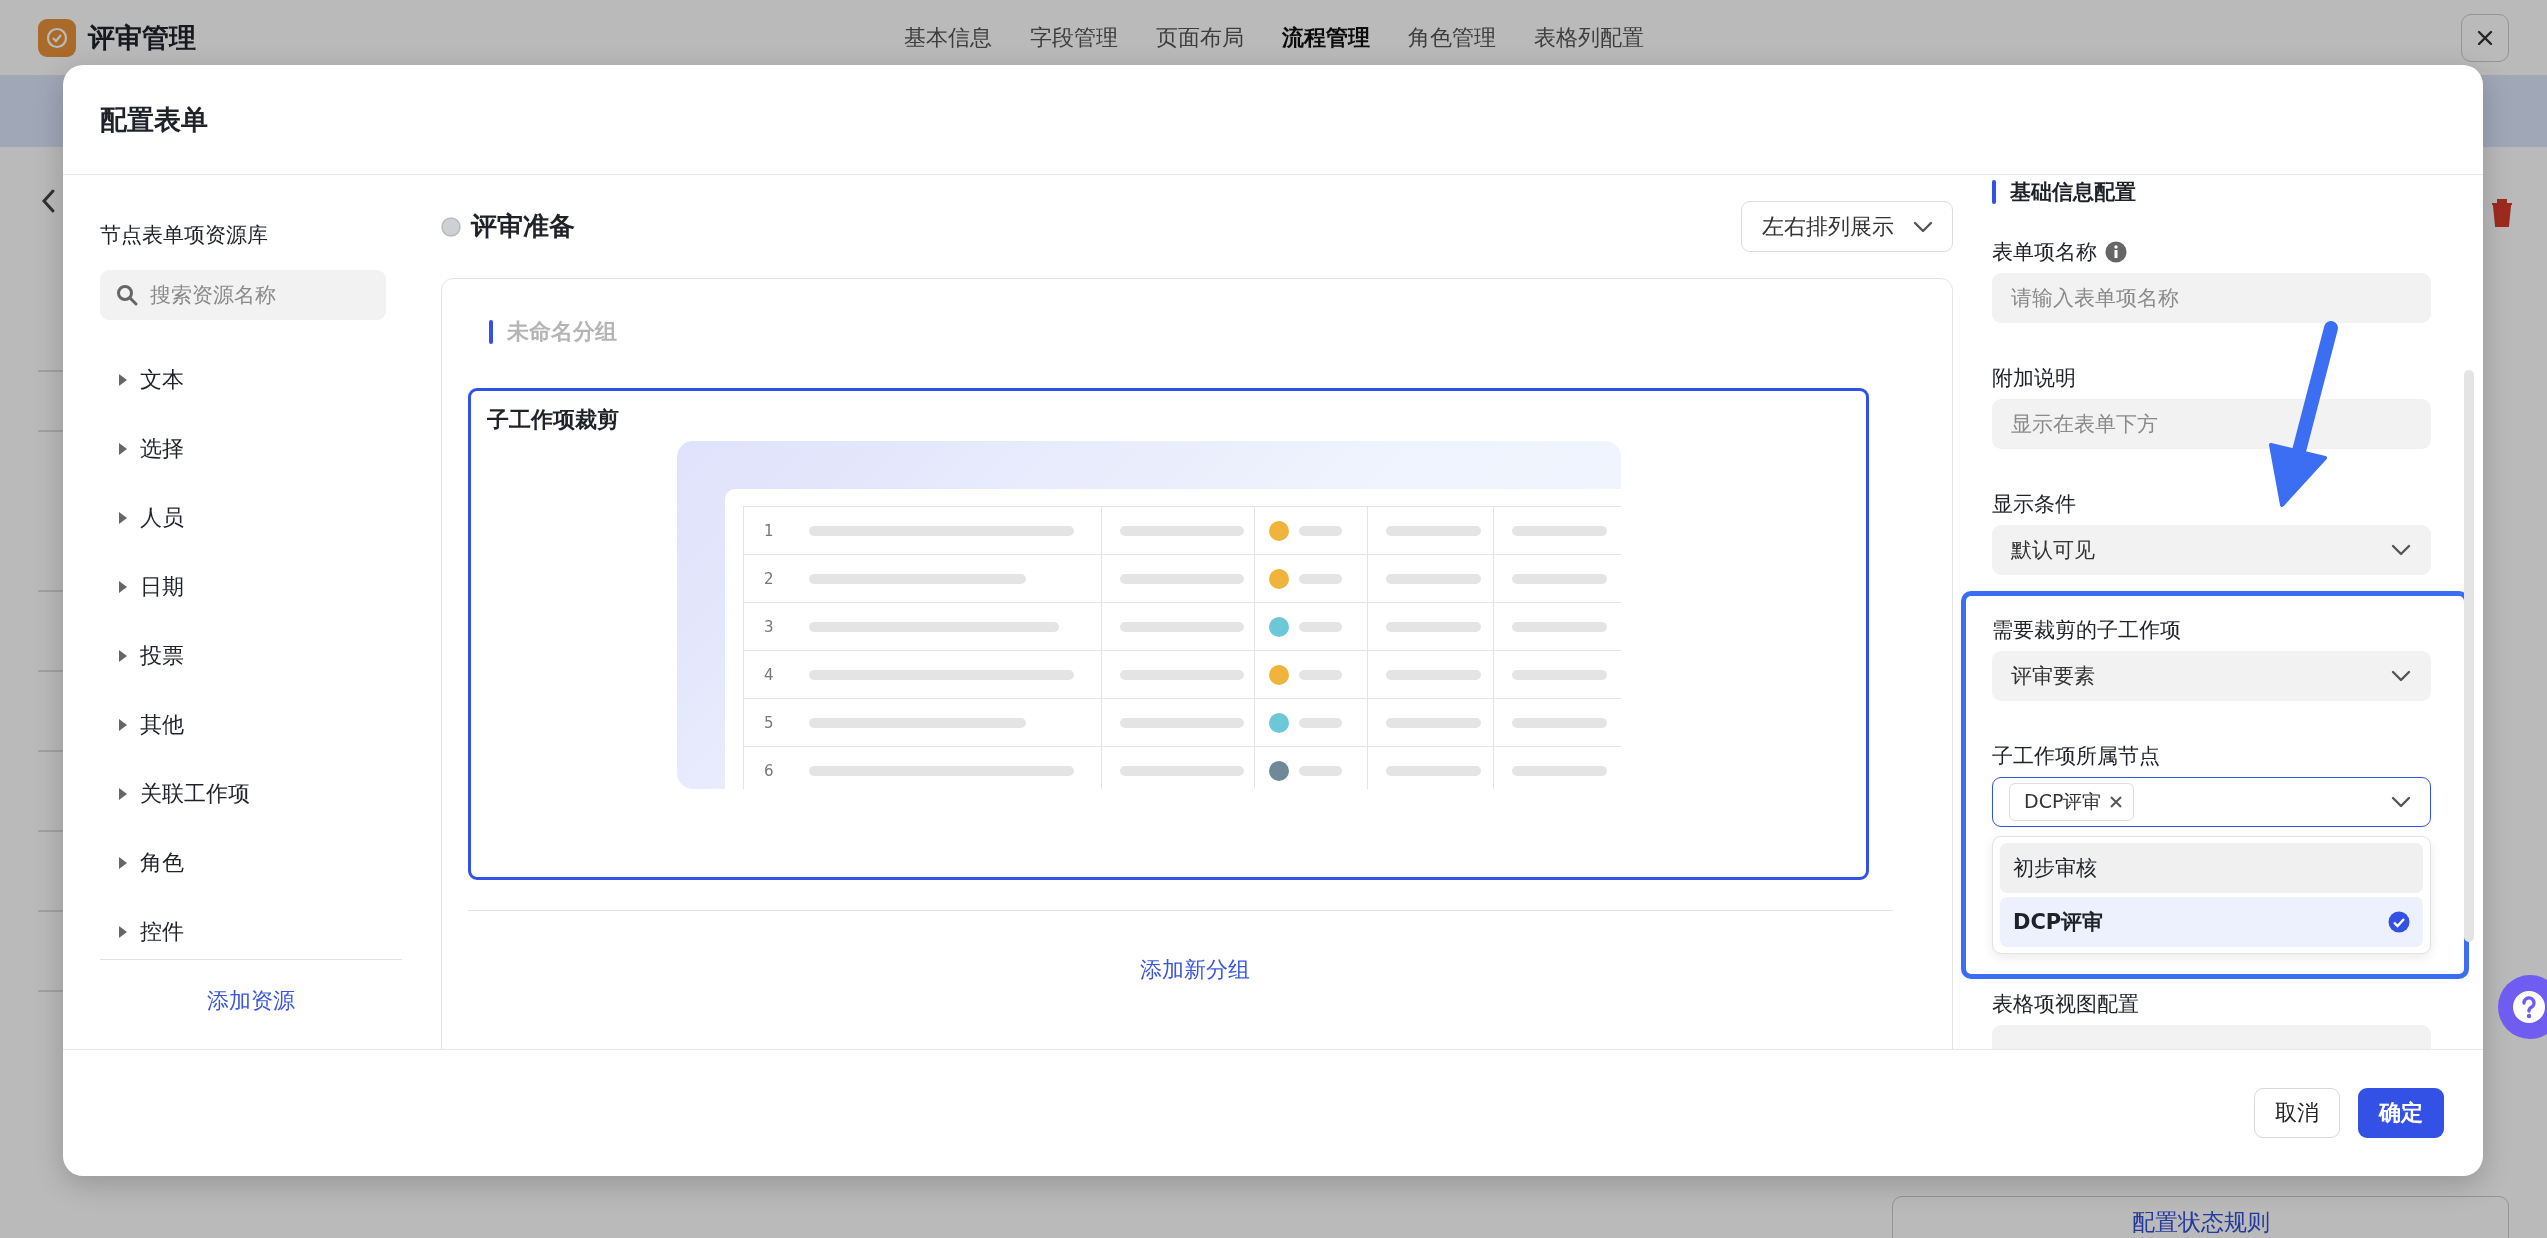 This screenshot has width=2547, height=1238. Describe the element at coordinates (48, 201) in the screenshot. I see `back-icon` at that location.